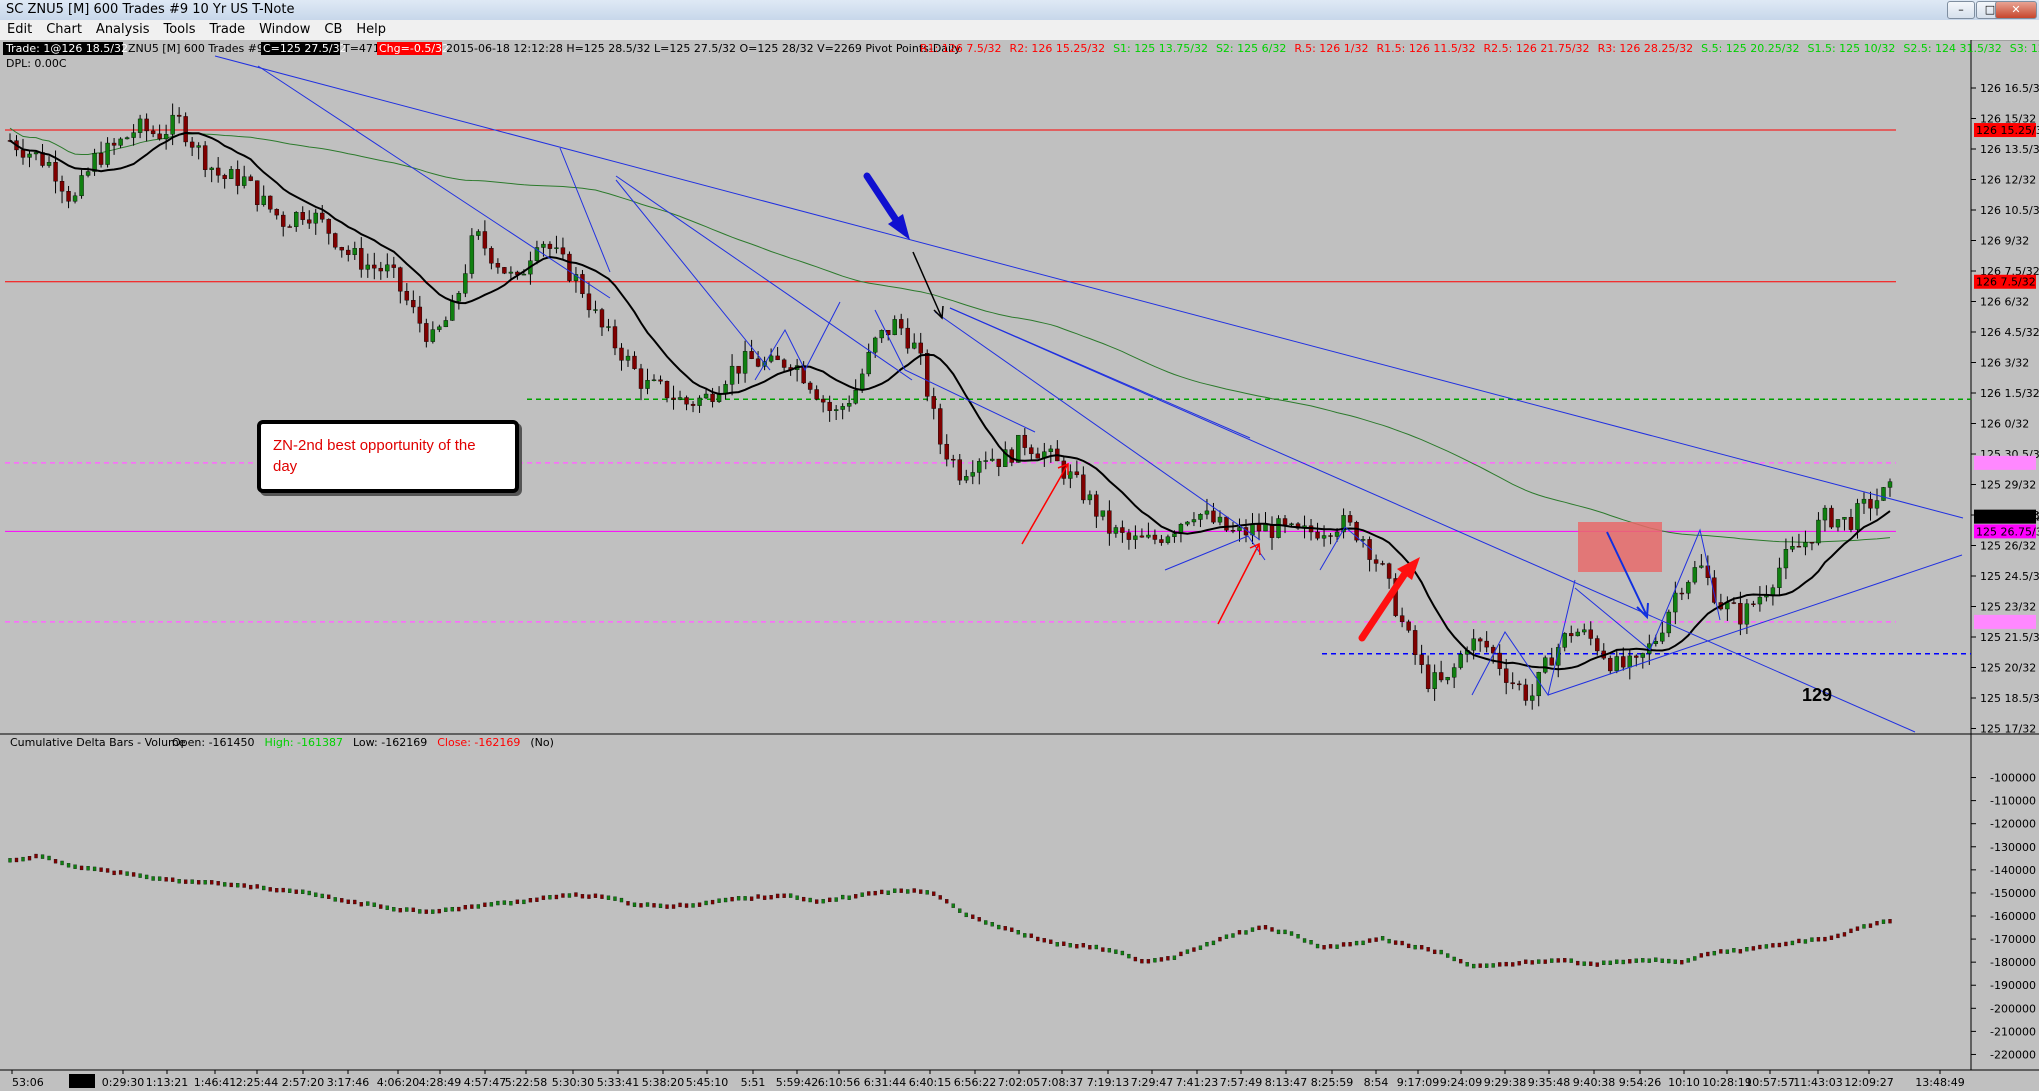 Image resolution: width=2039 pixels, height=1091 pixels. What do you see at coordinates (2008, 546) in the screenshot?
I see `price-tick-label: 125 26/32` at bounding box center [2008, 546].